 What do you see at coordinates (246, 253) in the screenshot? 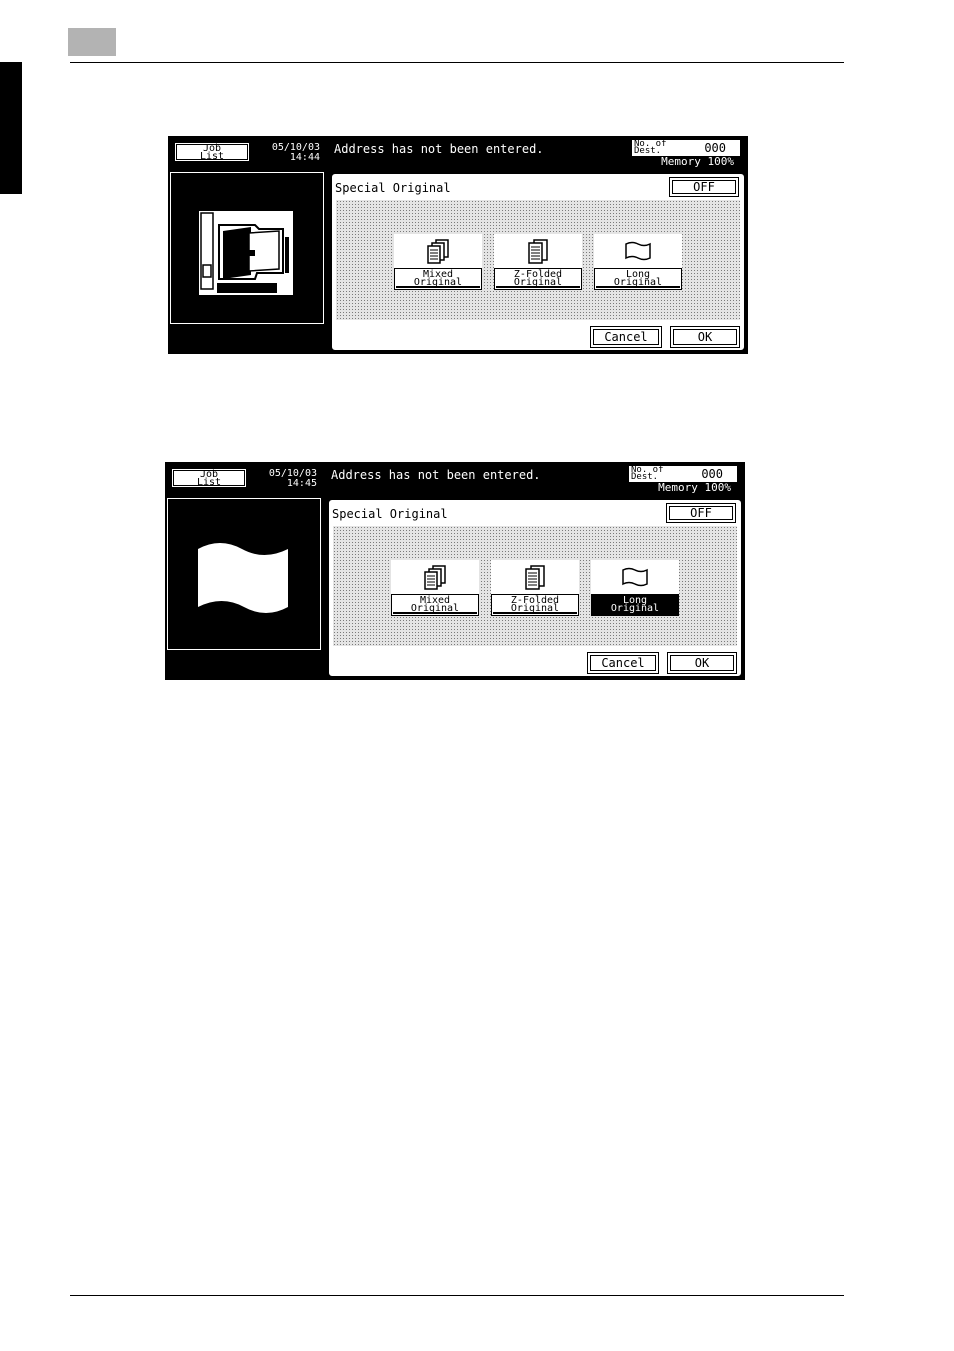
I see `adf-feeder-icon` at bounding box center [246, 253].